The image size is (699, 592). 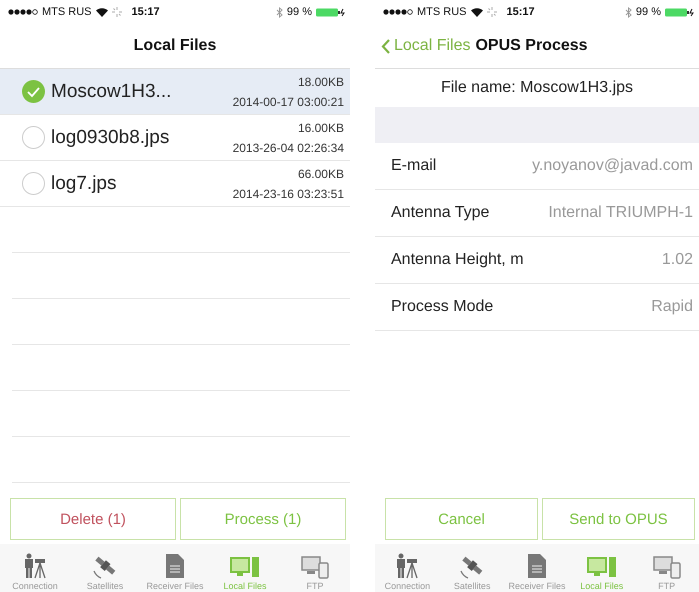 What do you see at coordinates (321, 81) in the screenshot?
I see `file-size: 18.00KB` at bounding box center [321, 81].